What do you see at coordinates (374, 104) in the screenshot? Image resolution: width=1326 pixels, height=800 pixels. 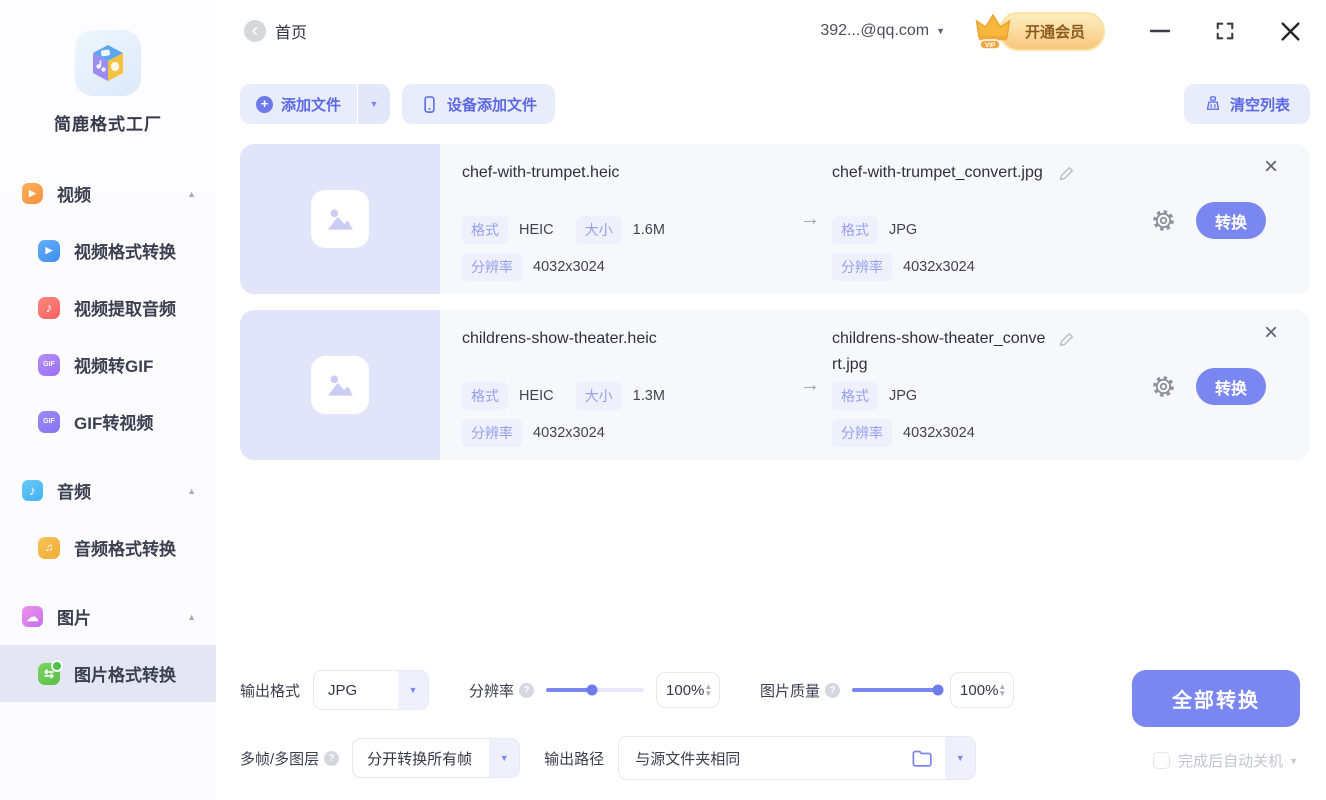 I see `add-file-dropdown-caret: ▼` at bounding box center [374, 104].